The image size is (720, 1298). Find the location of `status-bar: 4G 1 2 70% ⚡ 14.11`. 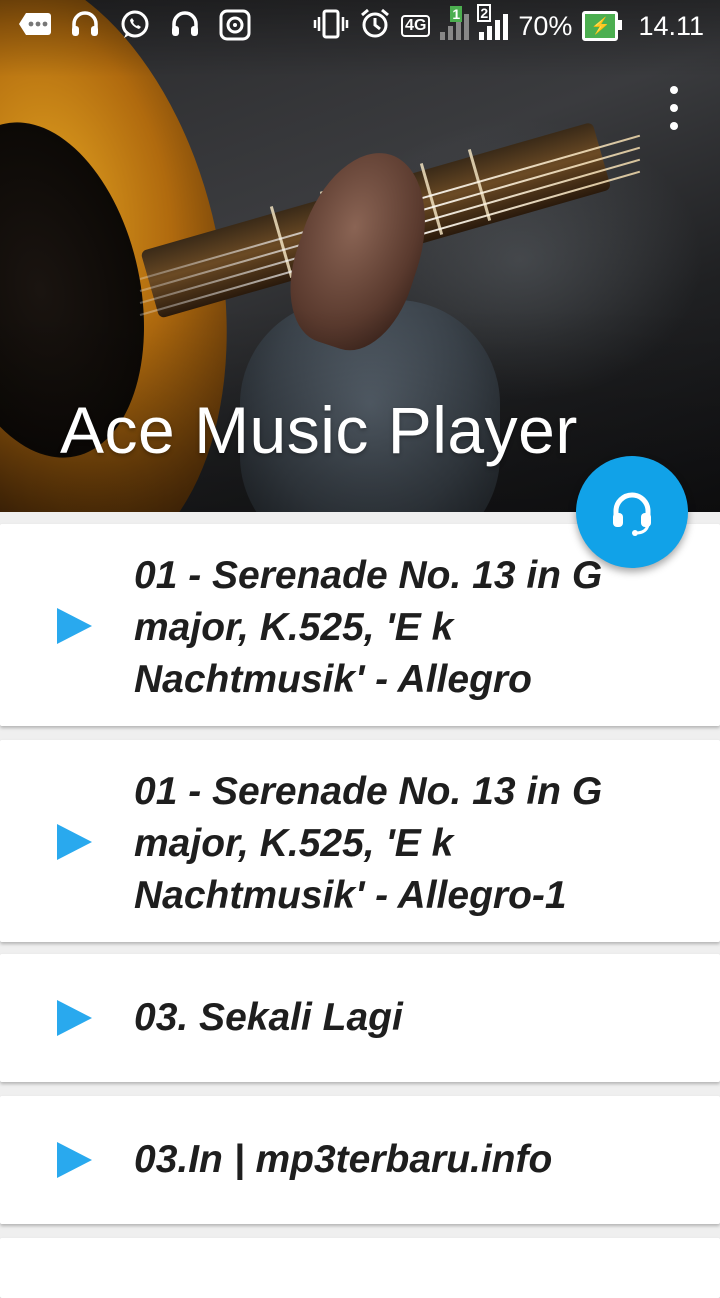

status-bar: 4G 1 2 70% ⚡ 14.11 is located at coordinates (360, 26).